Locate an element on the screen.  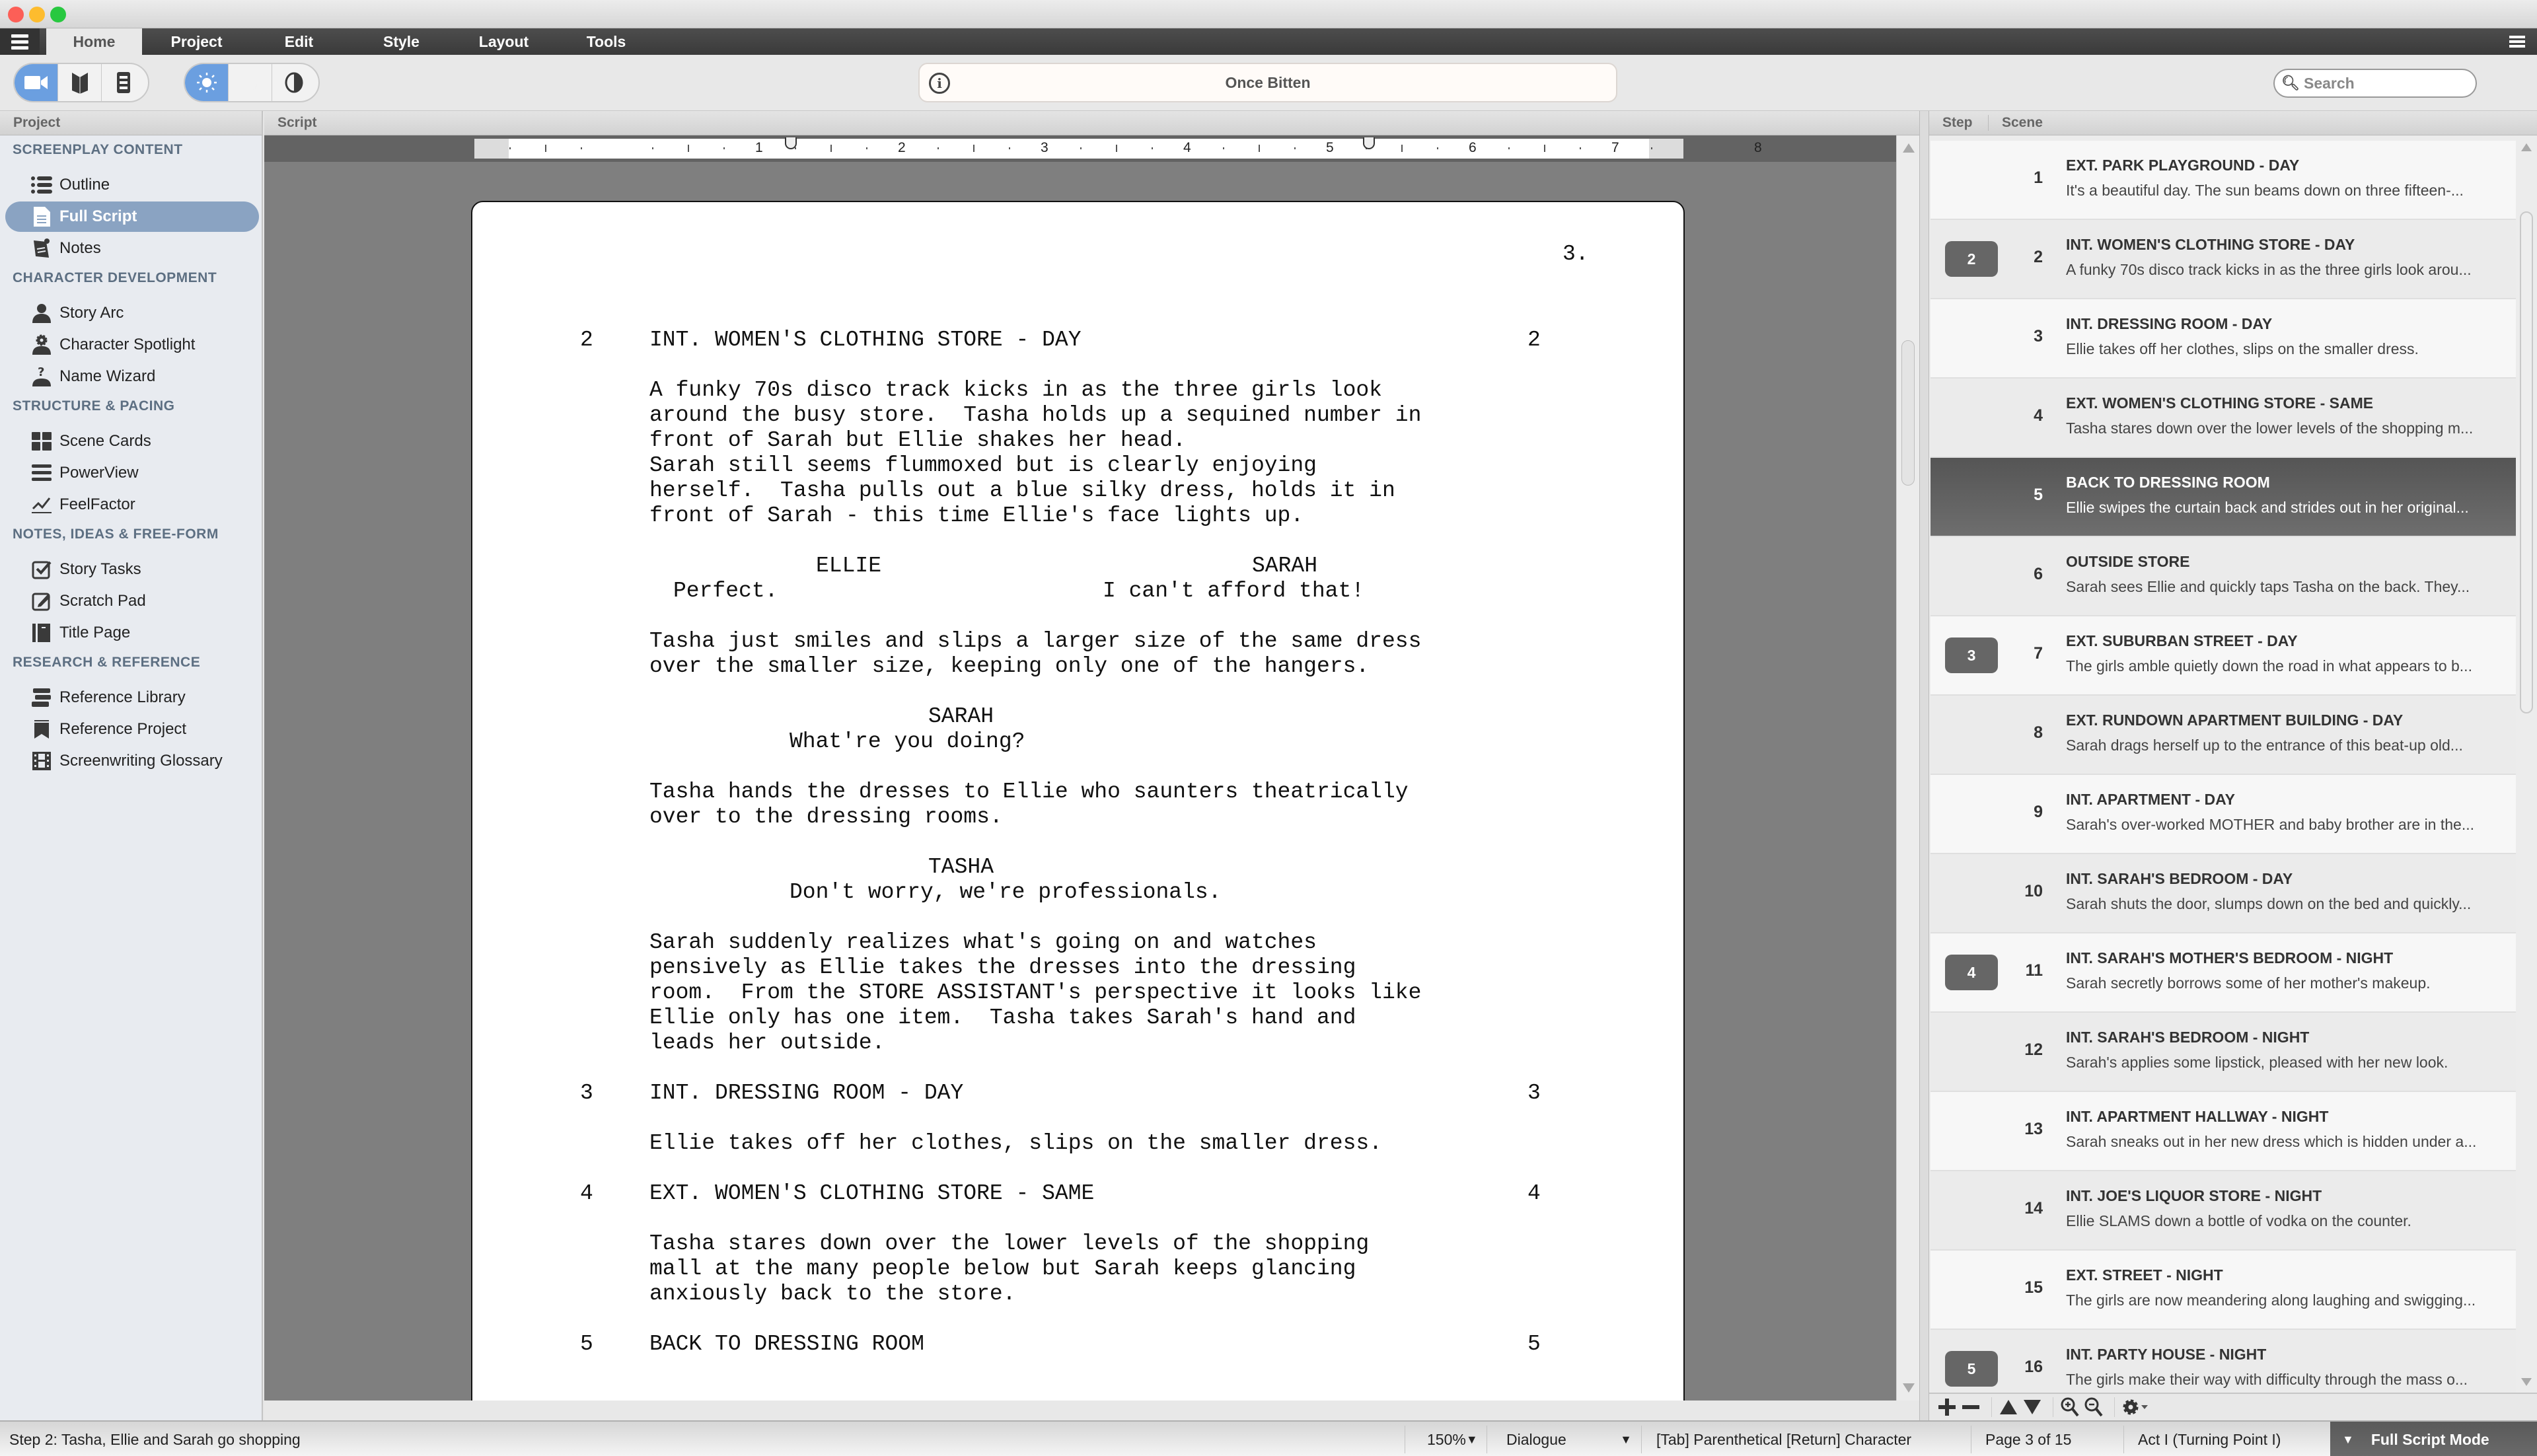
sidebar-item-story-arc: Story Arc is located at coordinates (132, 313).